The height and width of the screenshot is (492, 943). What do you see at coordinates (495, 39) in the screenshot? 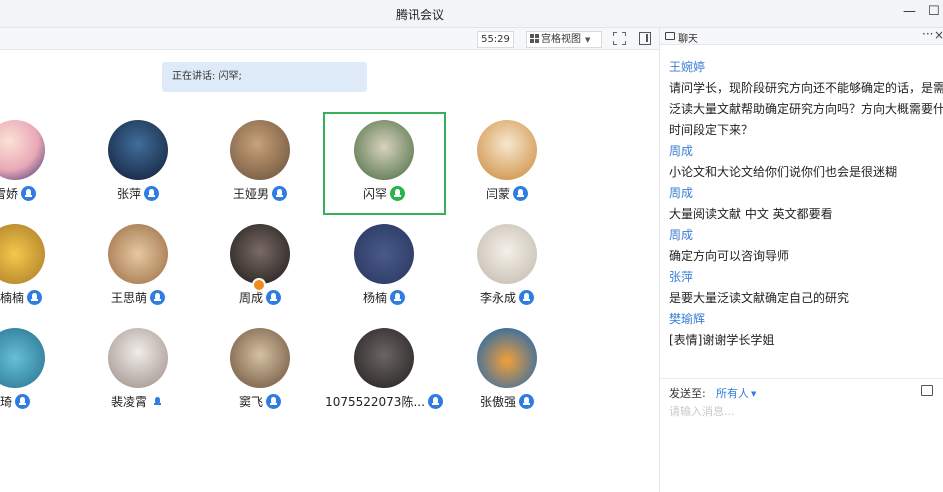
I see `meeting-timer: 55:29` at bounding box center [495, 39].